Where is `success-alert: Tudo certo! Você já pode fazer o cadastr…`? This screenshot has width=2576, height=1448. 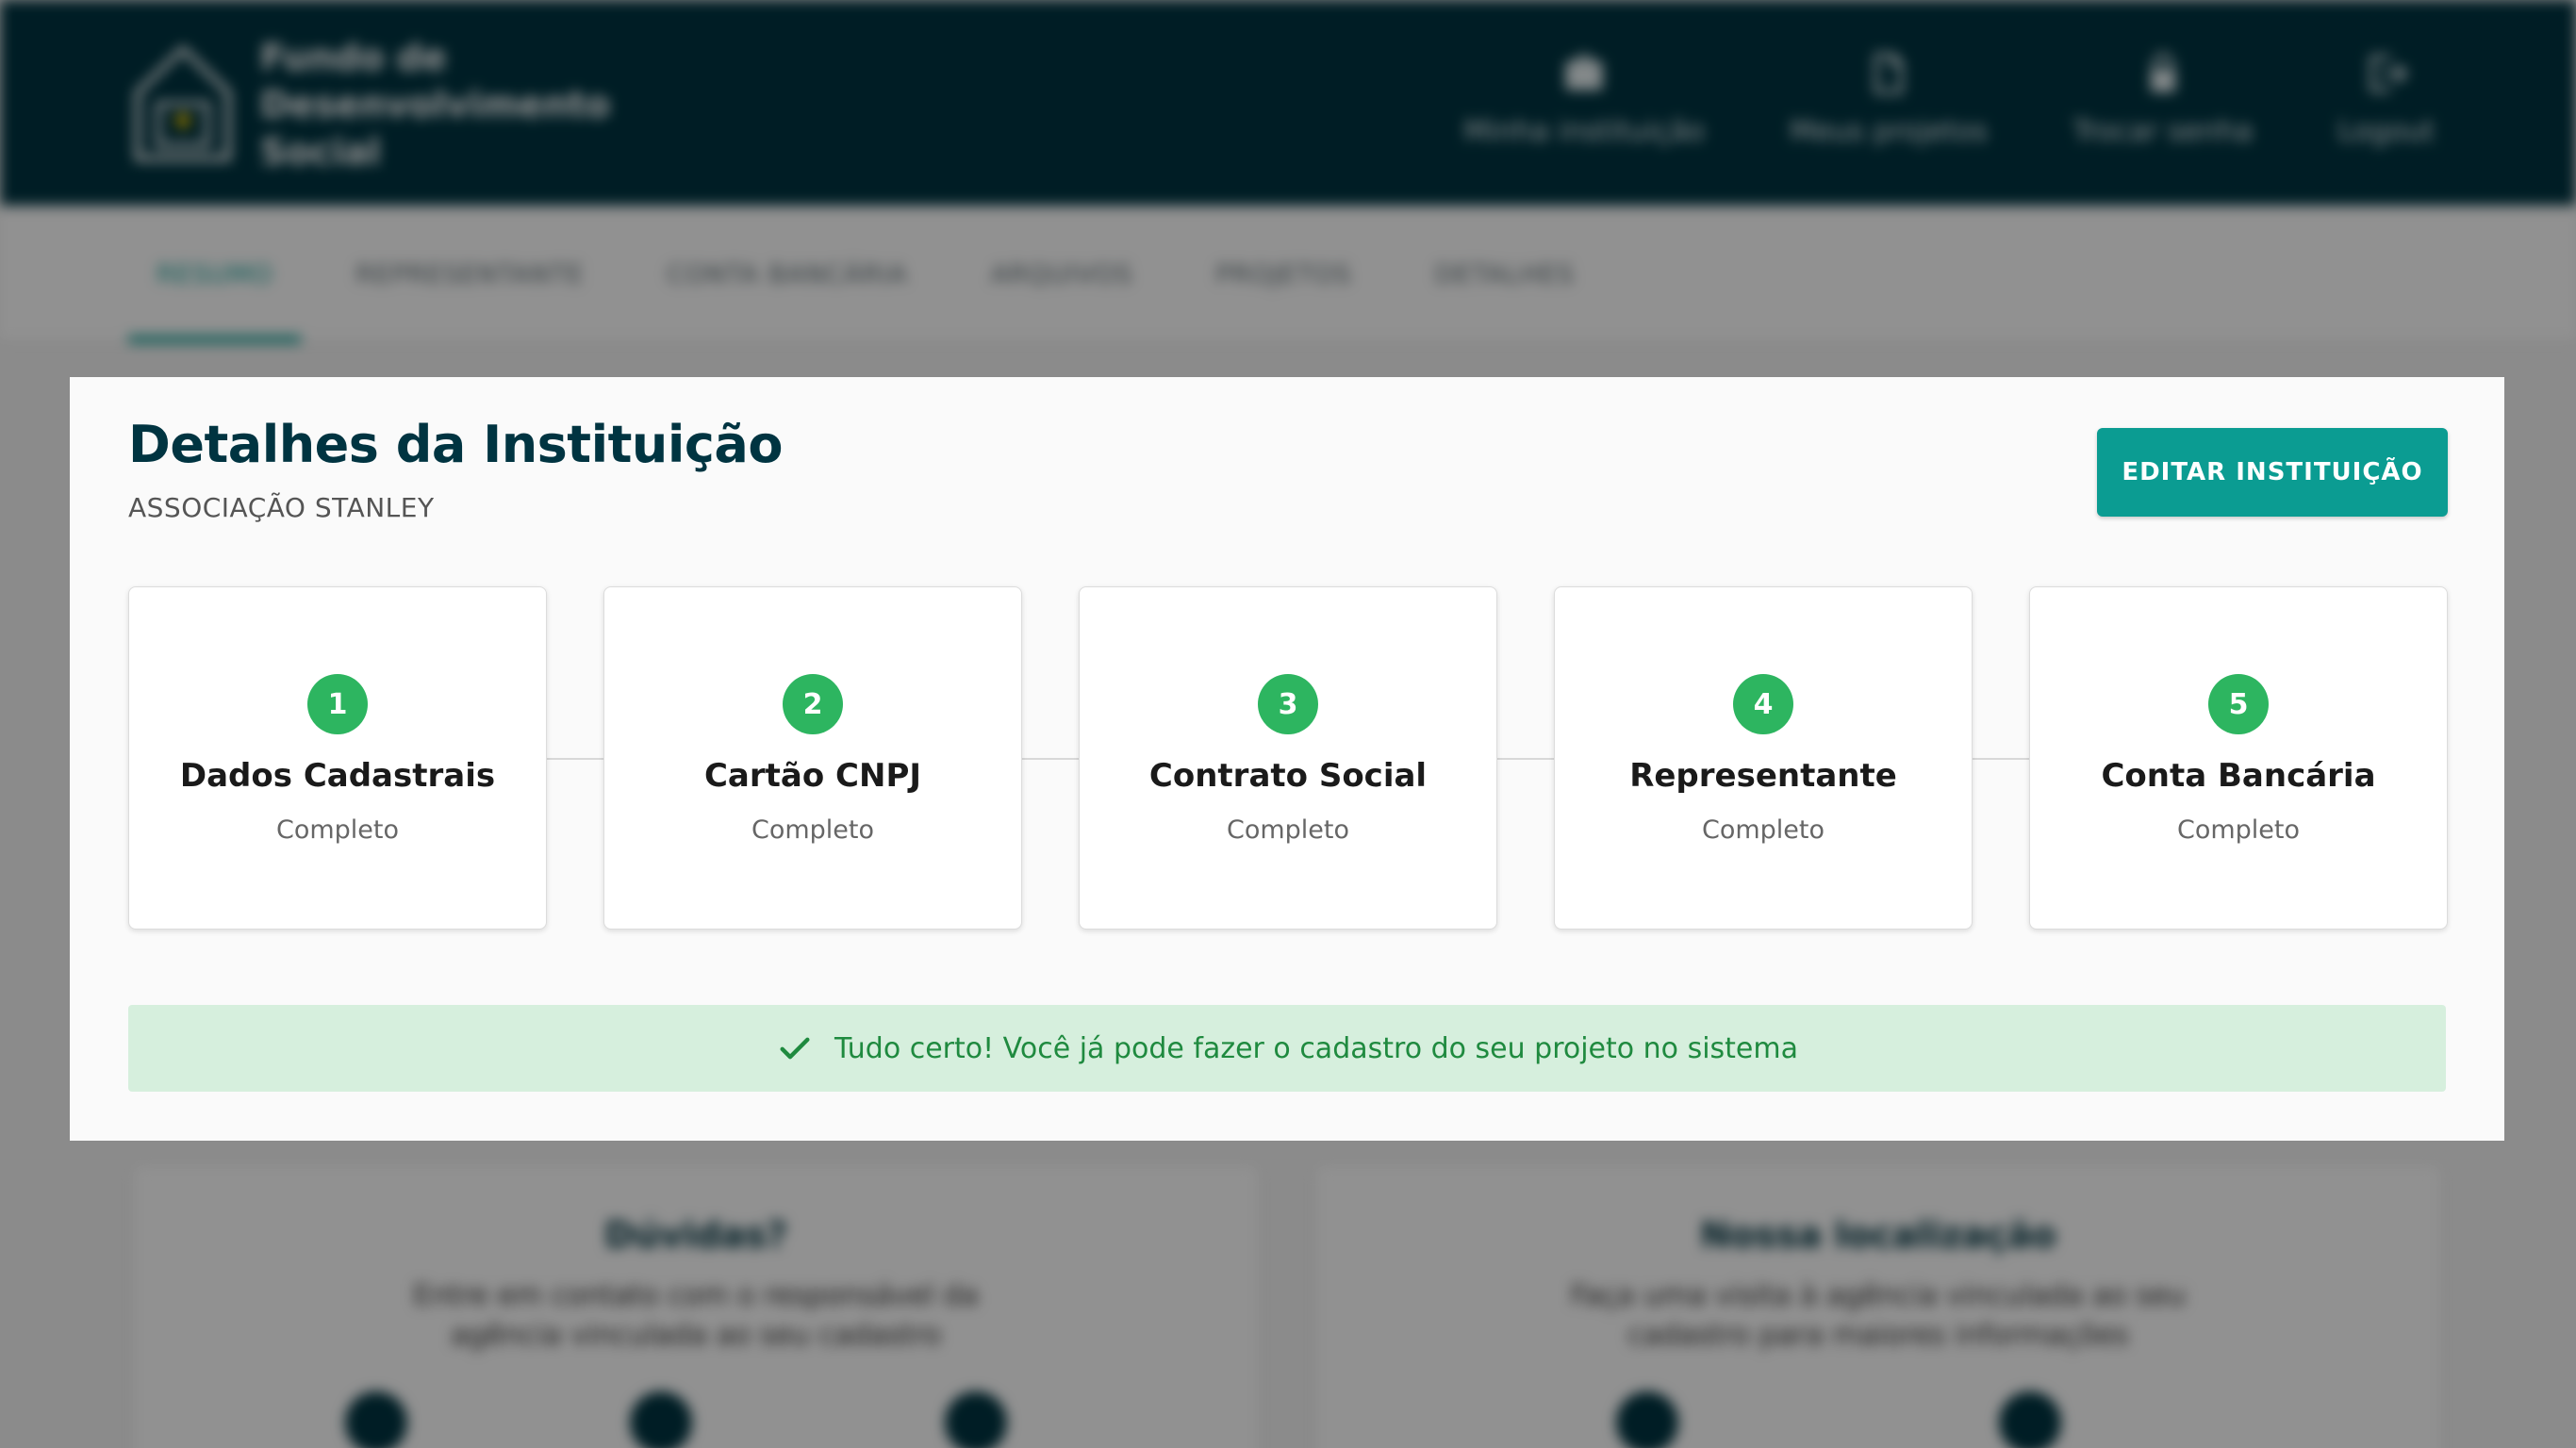
success-alert: Tudo certo! Você já pode fazer o cadastr… is located at coordinates (1287, 1048).